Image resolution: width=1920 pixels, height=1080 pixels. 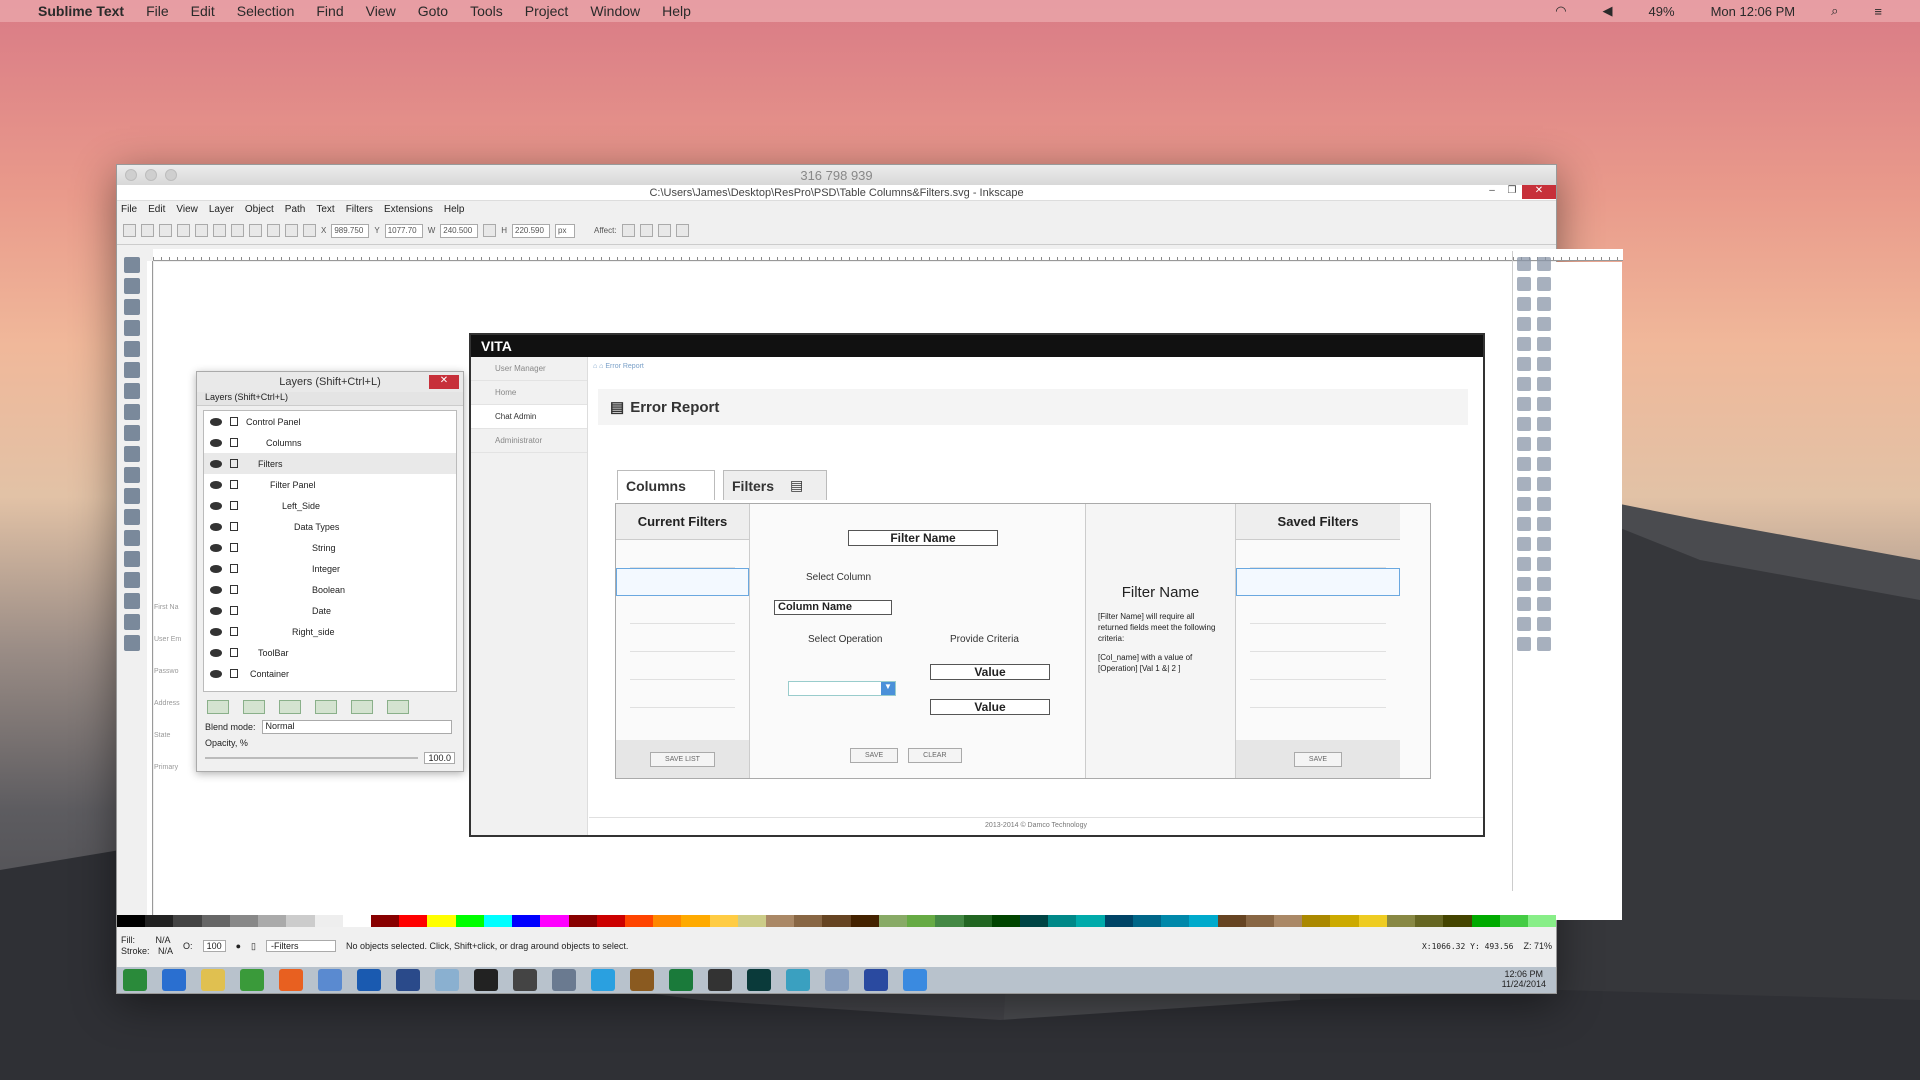 What do you see at coordinates (132, 286) in the screenshot?
I see `node-tool-icon` at bounding box center [132, 286].